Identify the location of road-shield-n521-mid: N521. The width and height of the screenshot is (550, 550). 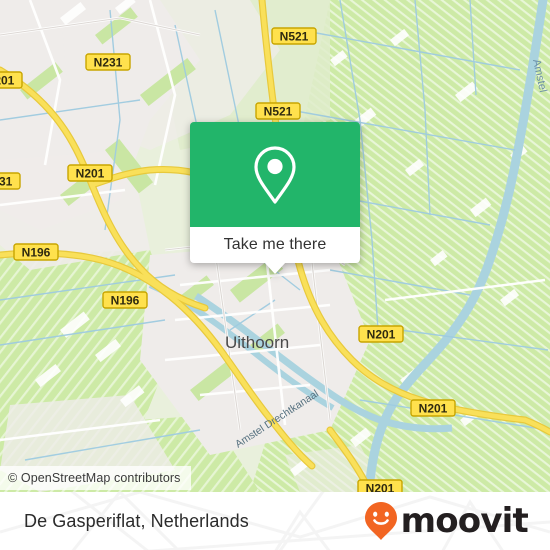
(278, 111).